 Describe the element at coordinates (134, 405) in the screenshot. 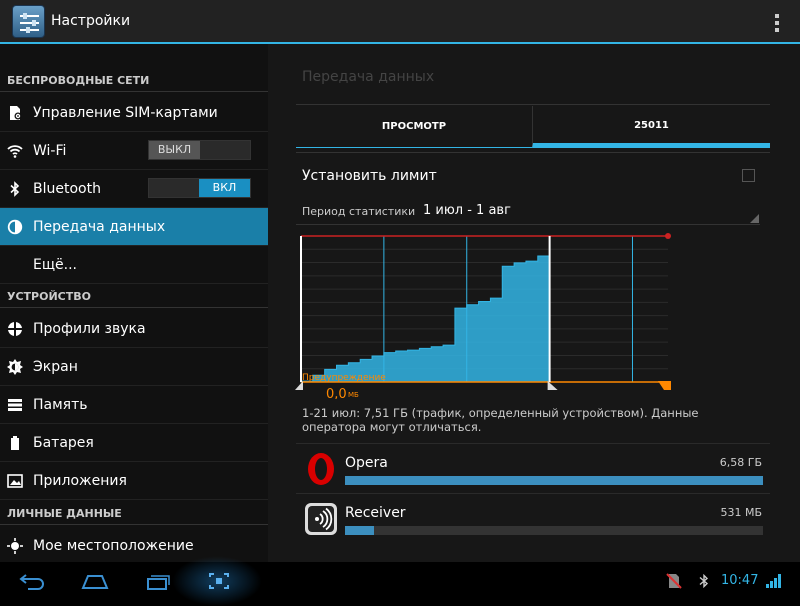

I see `sidebar-item-storage: Память` at that location.